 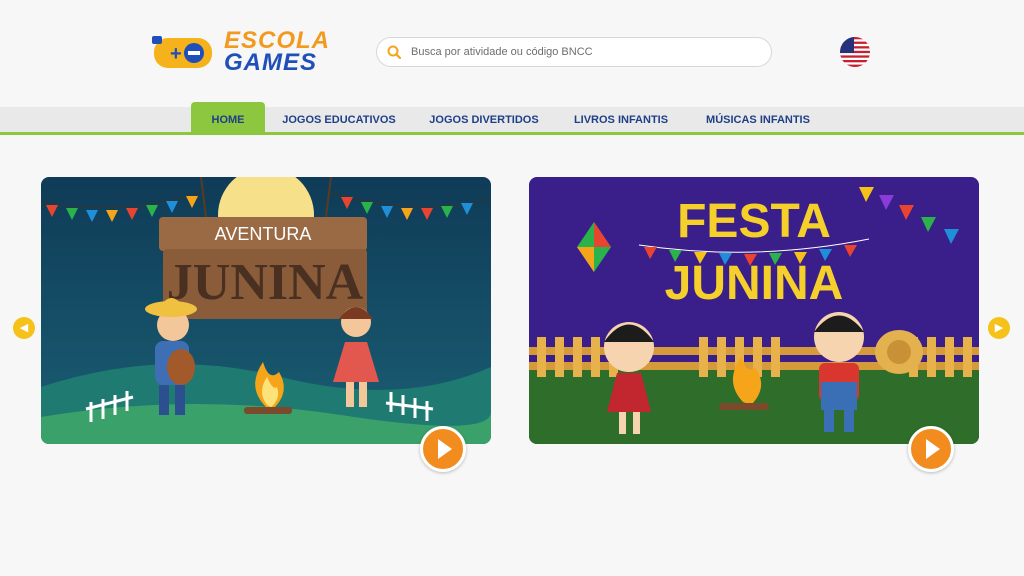 What do you see at coordinates (621, 118) in the screenshot?
I see `nav-item-livros-infantis: LIVROS INFANTIS` at bounding box center [621, 118].